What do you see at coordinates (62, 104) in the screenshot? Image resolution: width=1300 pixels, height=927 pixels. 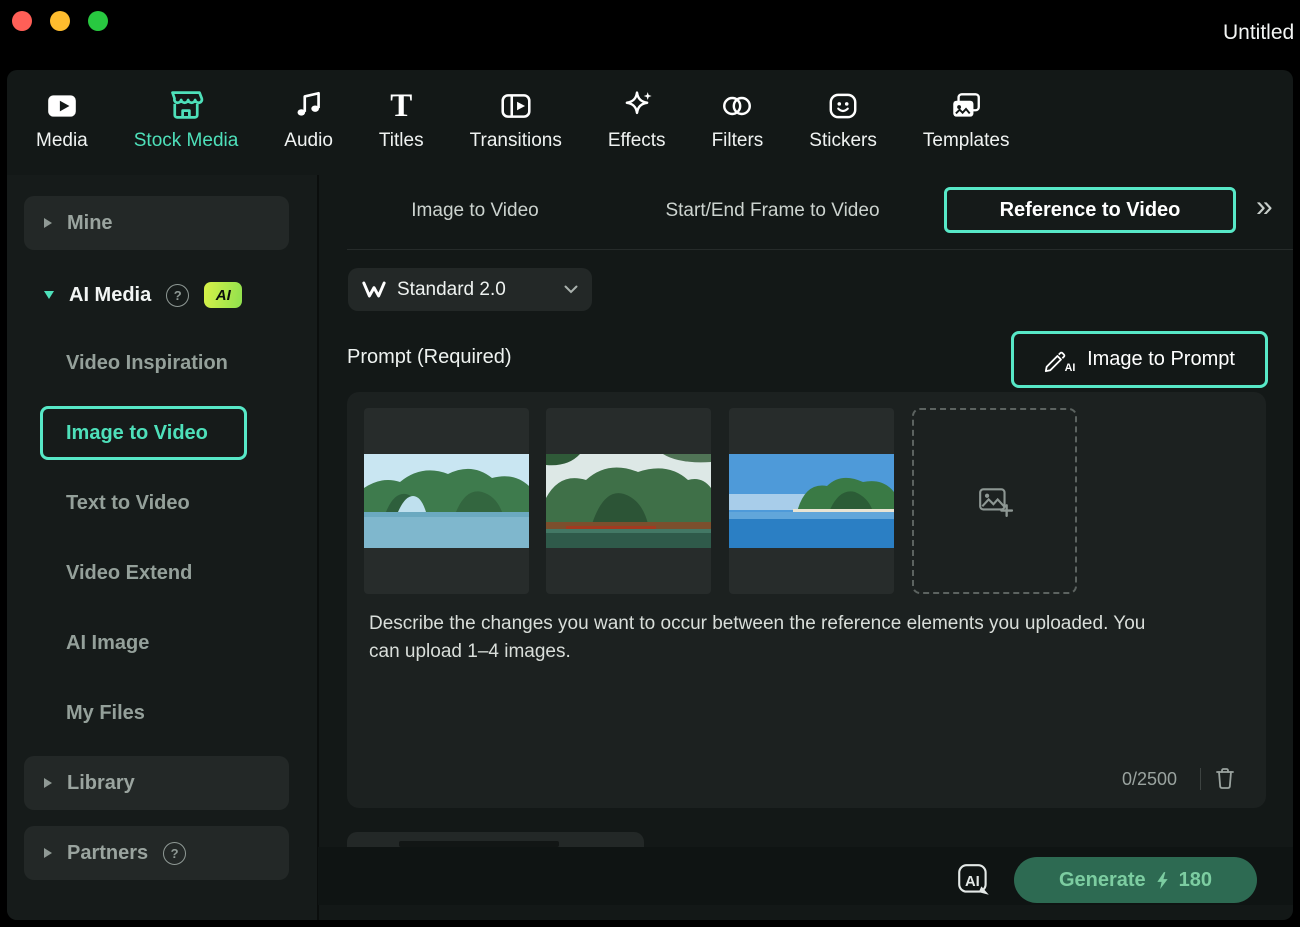 I see `media-icon` at bounding box center [62, 104].